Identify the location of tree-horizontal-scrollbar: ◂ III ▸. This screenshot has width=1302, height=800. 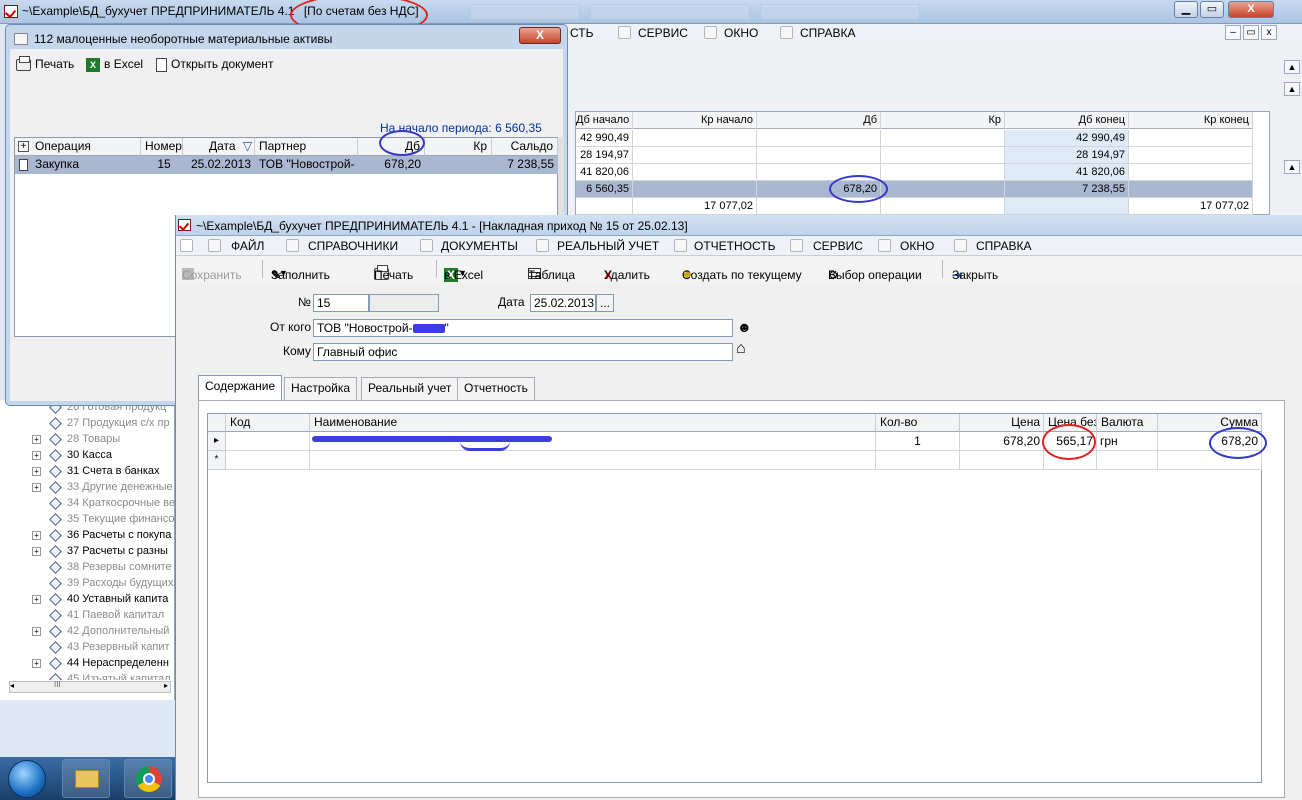
(90, 686).